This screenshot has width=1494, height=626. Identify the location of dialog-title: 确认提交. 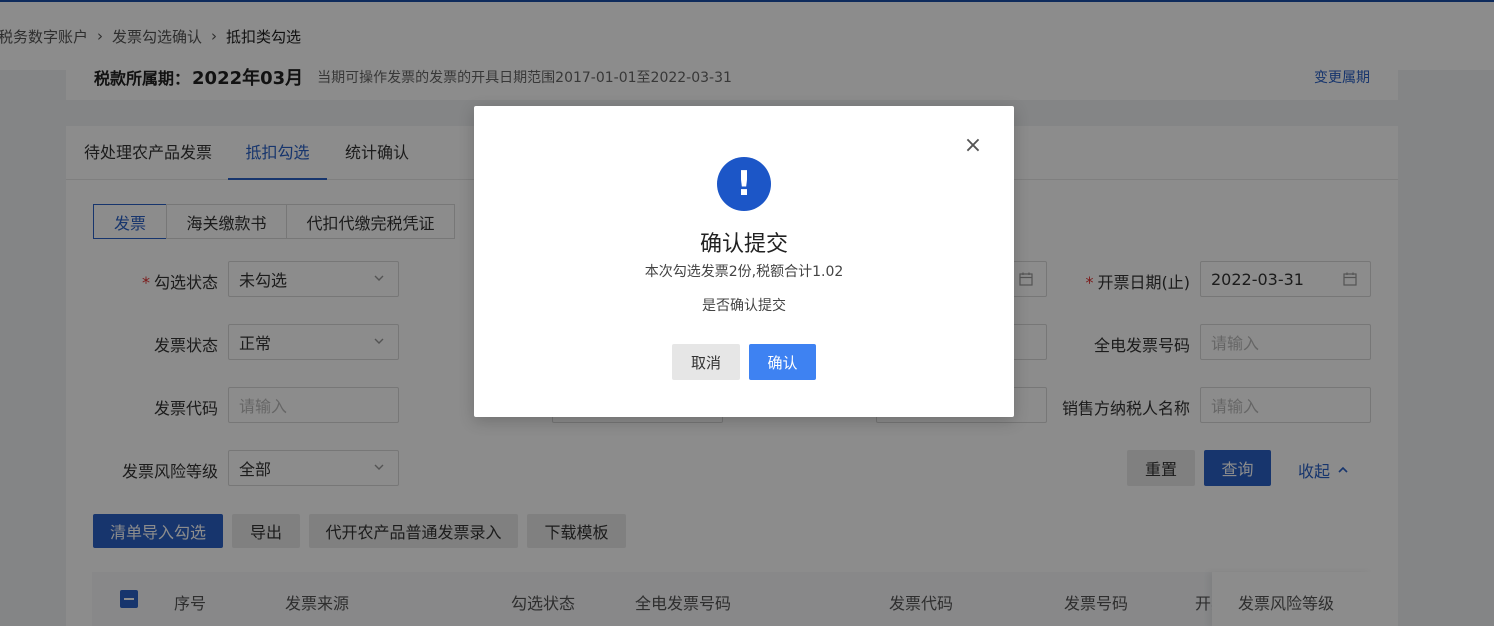
(743, 244).